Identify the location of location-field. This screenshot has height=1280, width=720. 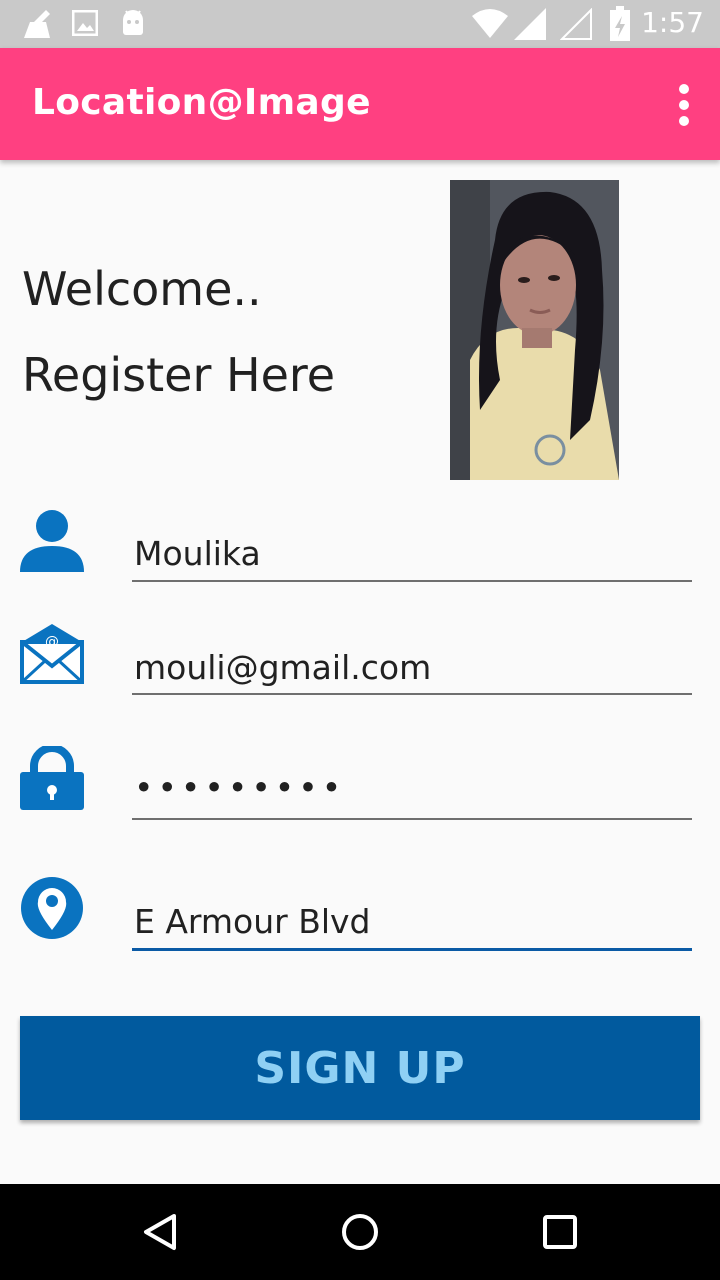
(412, 926).